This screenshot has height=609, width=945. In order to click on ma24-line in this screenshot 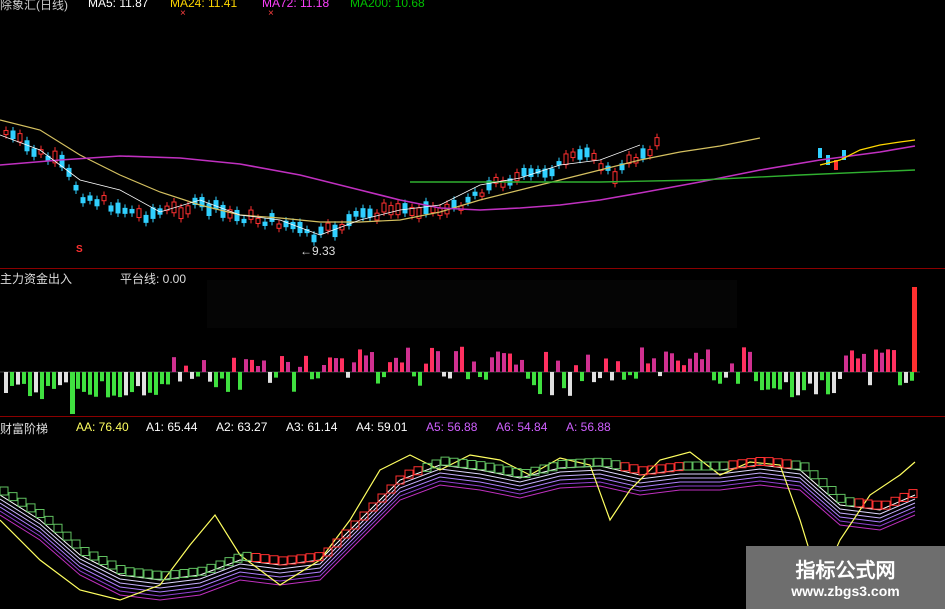, I will do `click(380, 171)`.